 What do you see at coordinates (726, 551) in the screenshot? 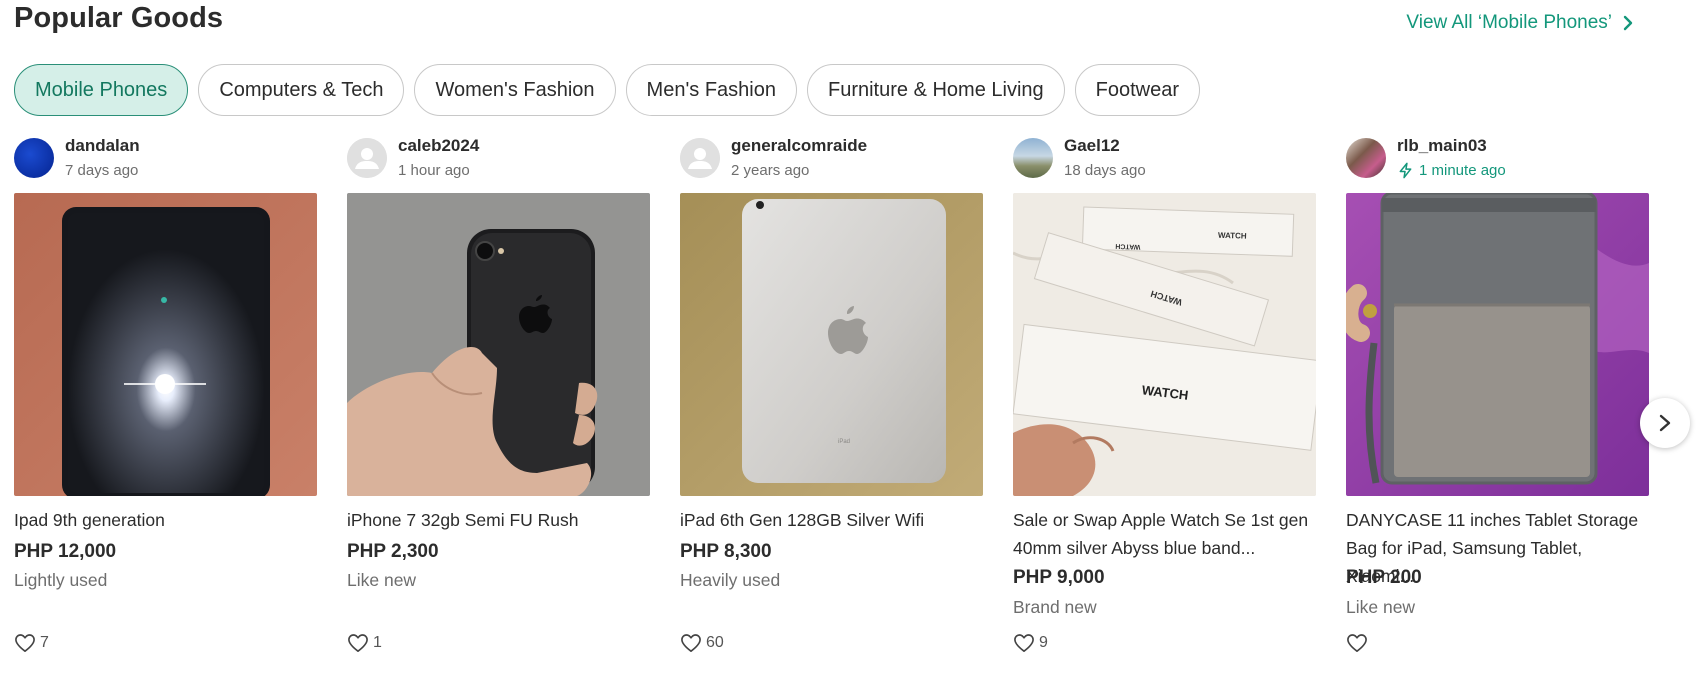
I see `listing-price: PHP 8,300` at bounding box center [726, 551].